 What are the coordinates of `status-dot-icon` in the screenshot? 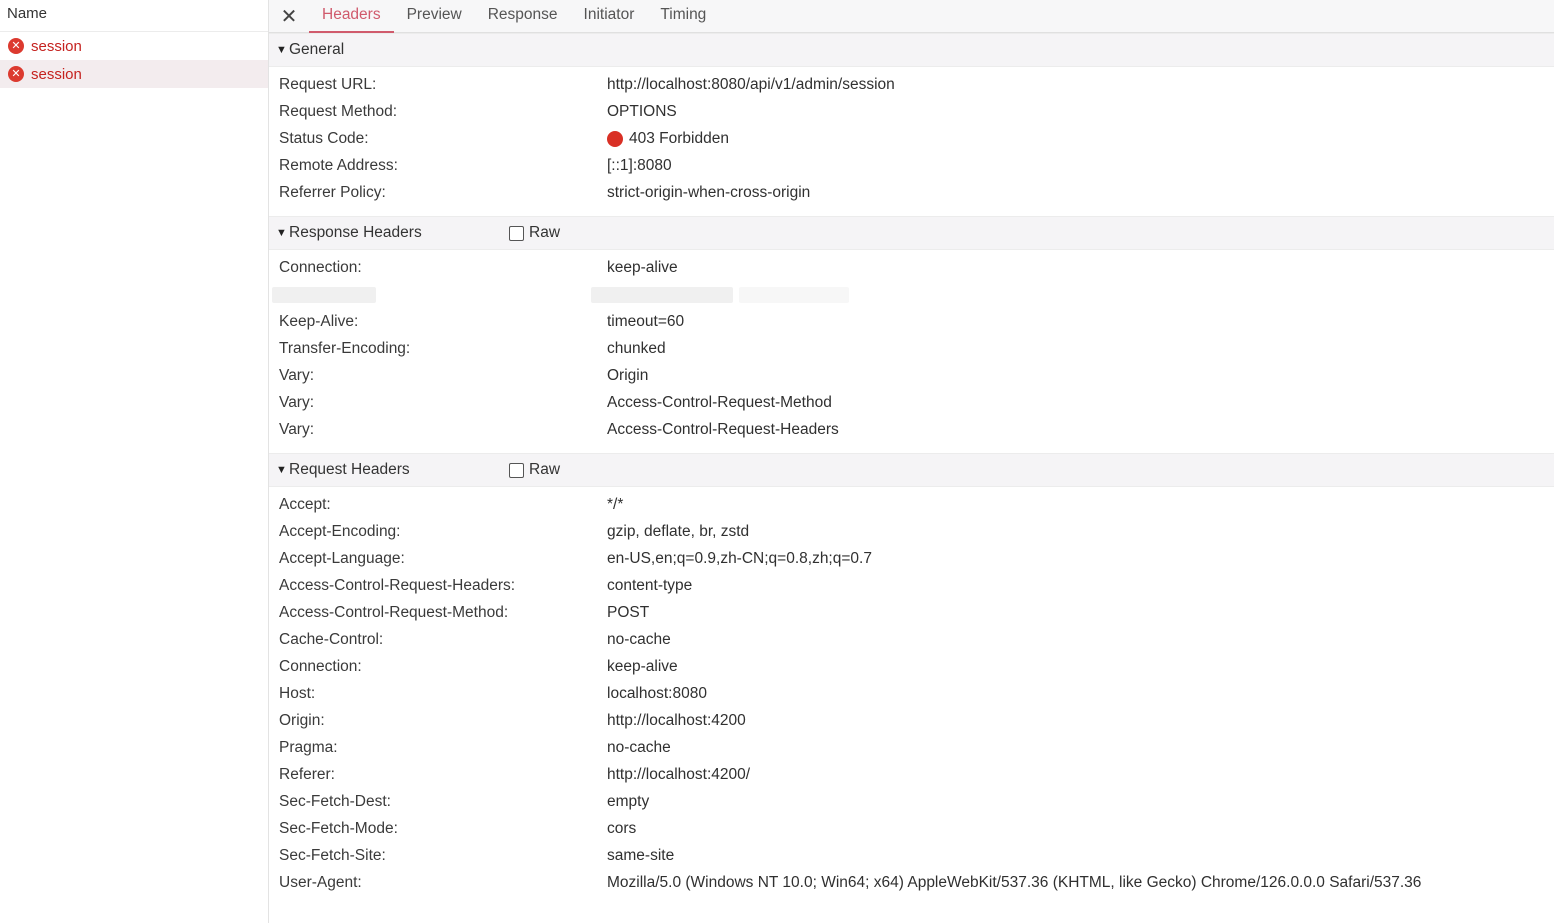 It's located at (615, 138).